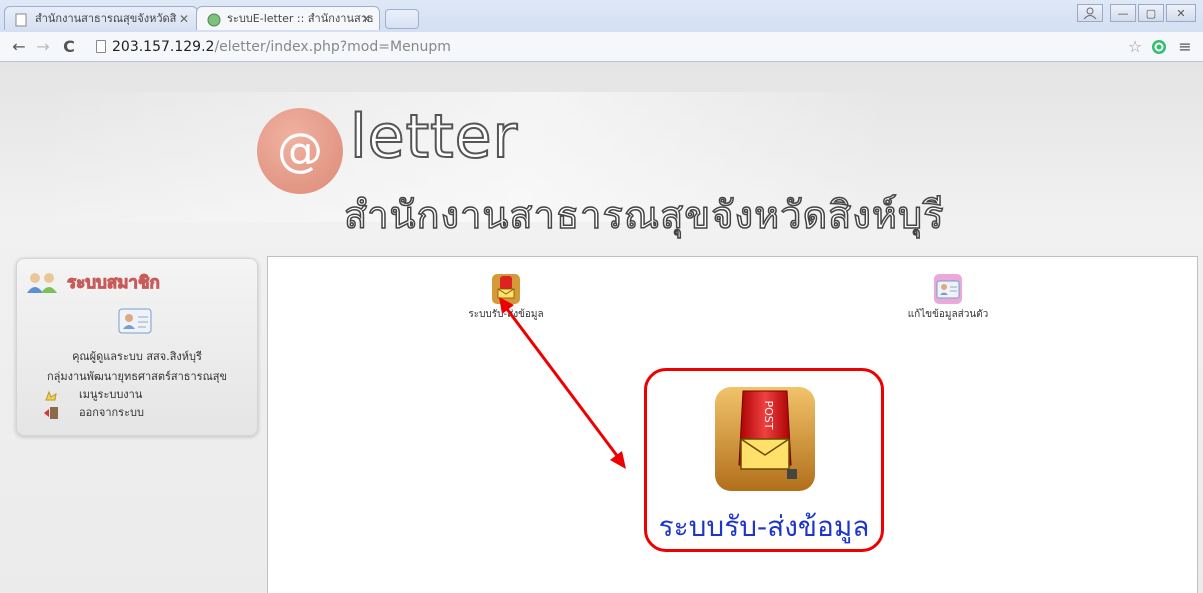 This screenshot has height=593, width=1203. I want to click on close-window-button: ✕, so click(1181, 13).